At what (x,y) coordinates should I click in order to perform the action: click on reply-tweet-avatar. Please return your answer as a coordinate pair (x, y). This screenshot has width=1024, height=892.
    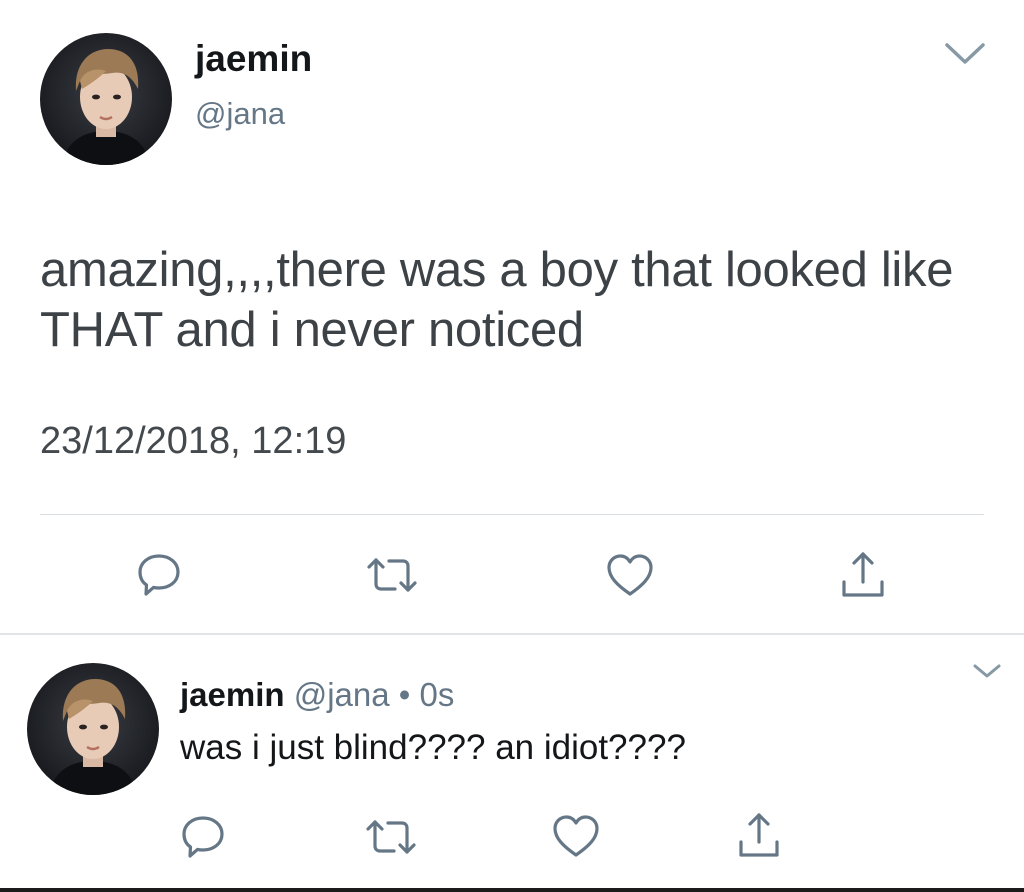
    Looking at the image, I should click on (93, 729).